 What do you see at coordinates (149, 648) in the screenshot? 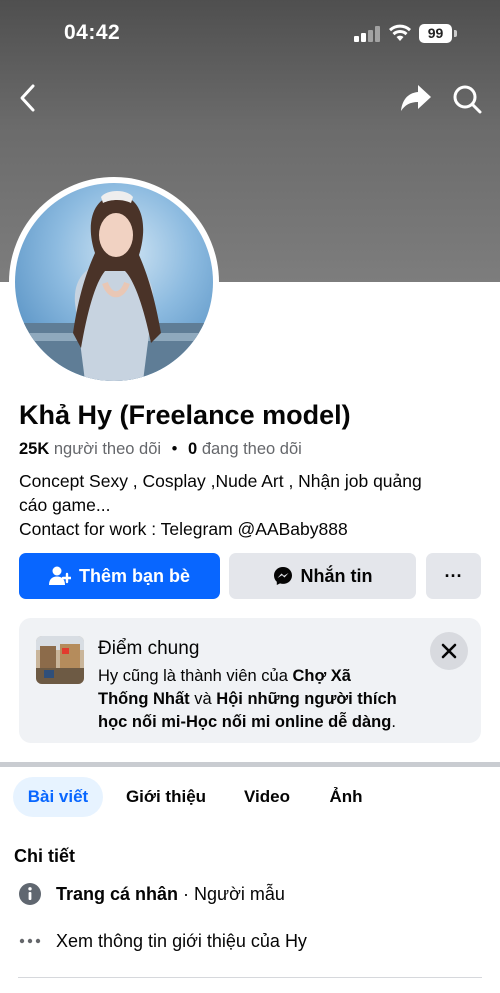
I see `mutual-title: Điểm chung` at bounding box center [149, 648].